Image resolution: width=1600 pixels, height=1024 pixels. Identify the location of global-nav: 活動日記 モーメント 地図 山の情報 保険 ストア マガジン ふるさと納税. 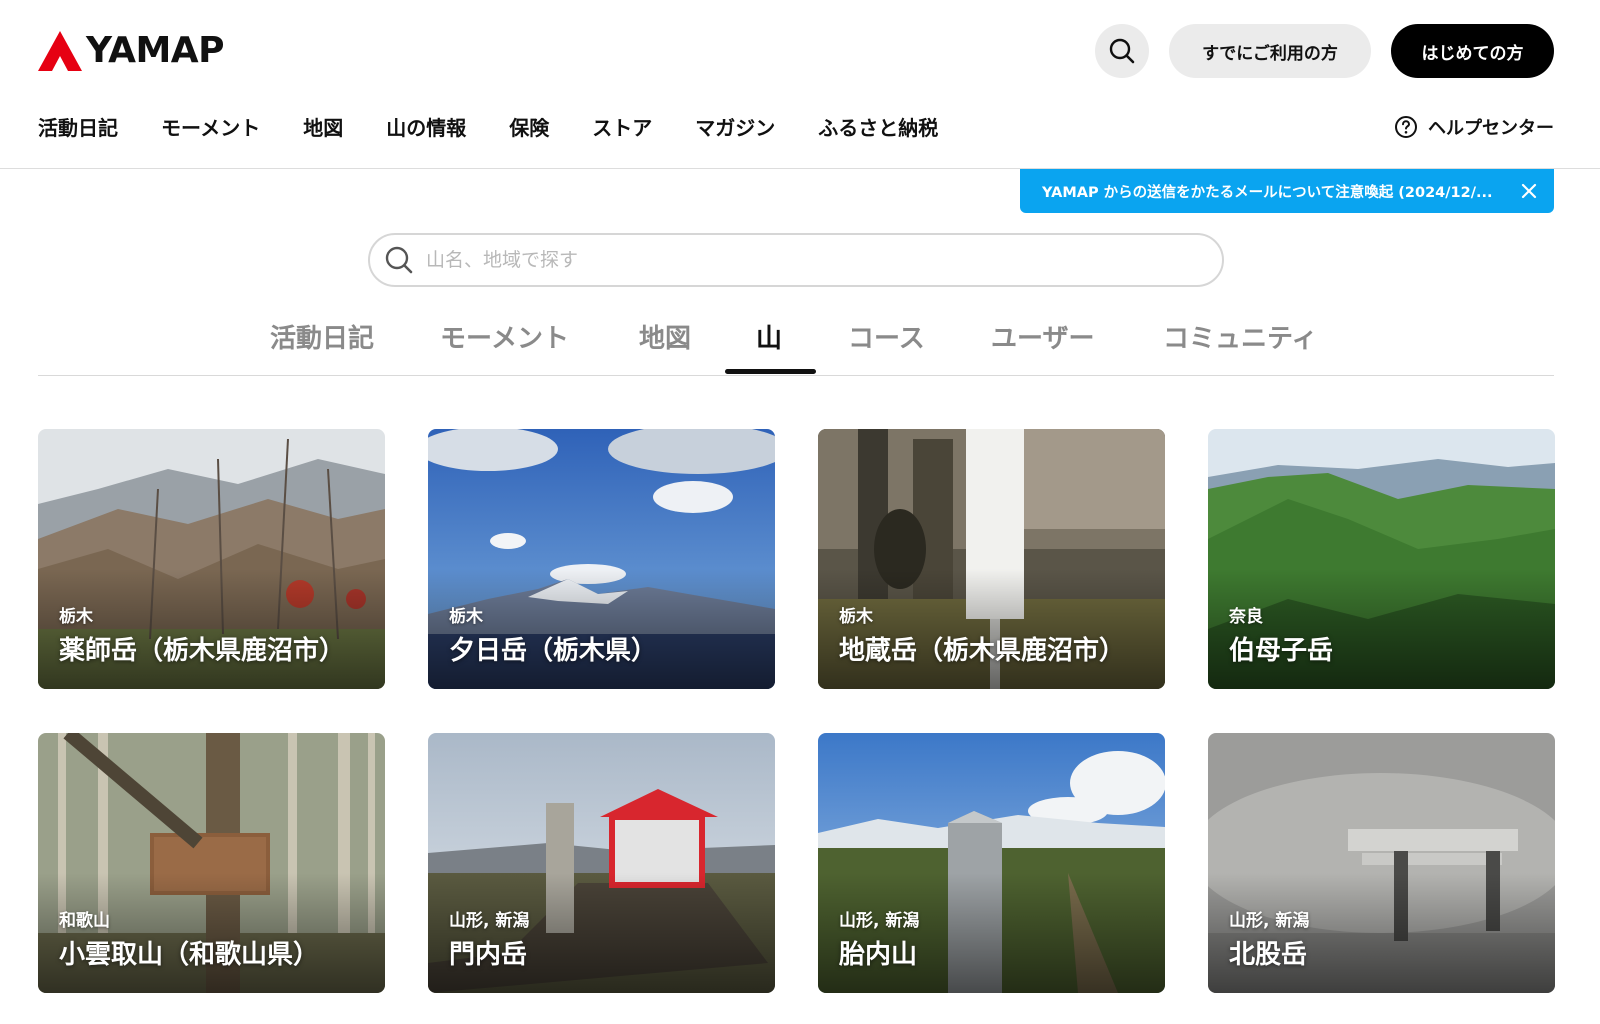
(509, 126).